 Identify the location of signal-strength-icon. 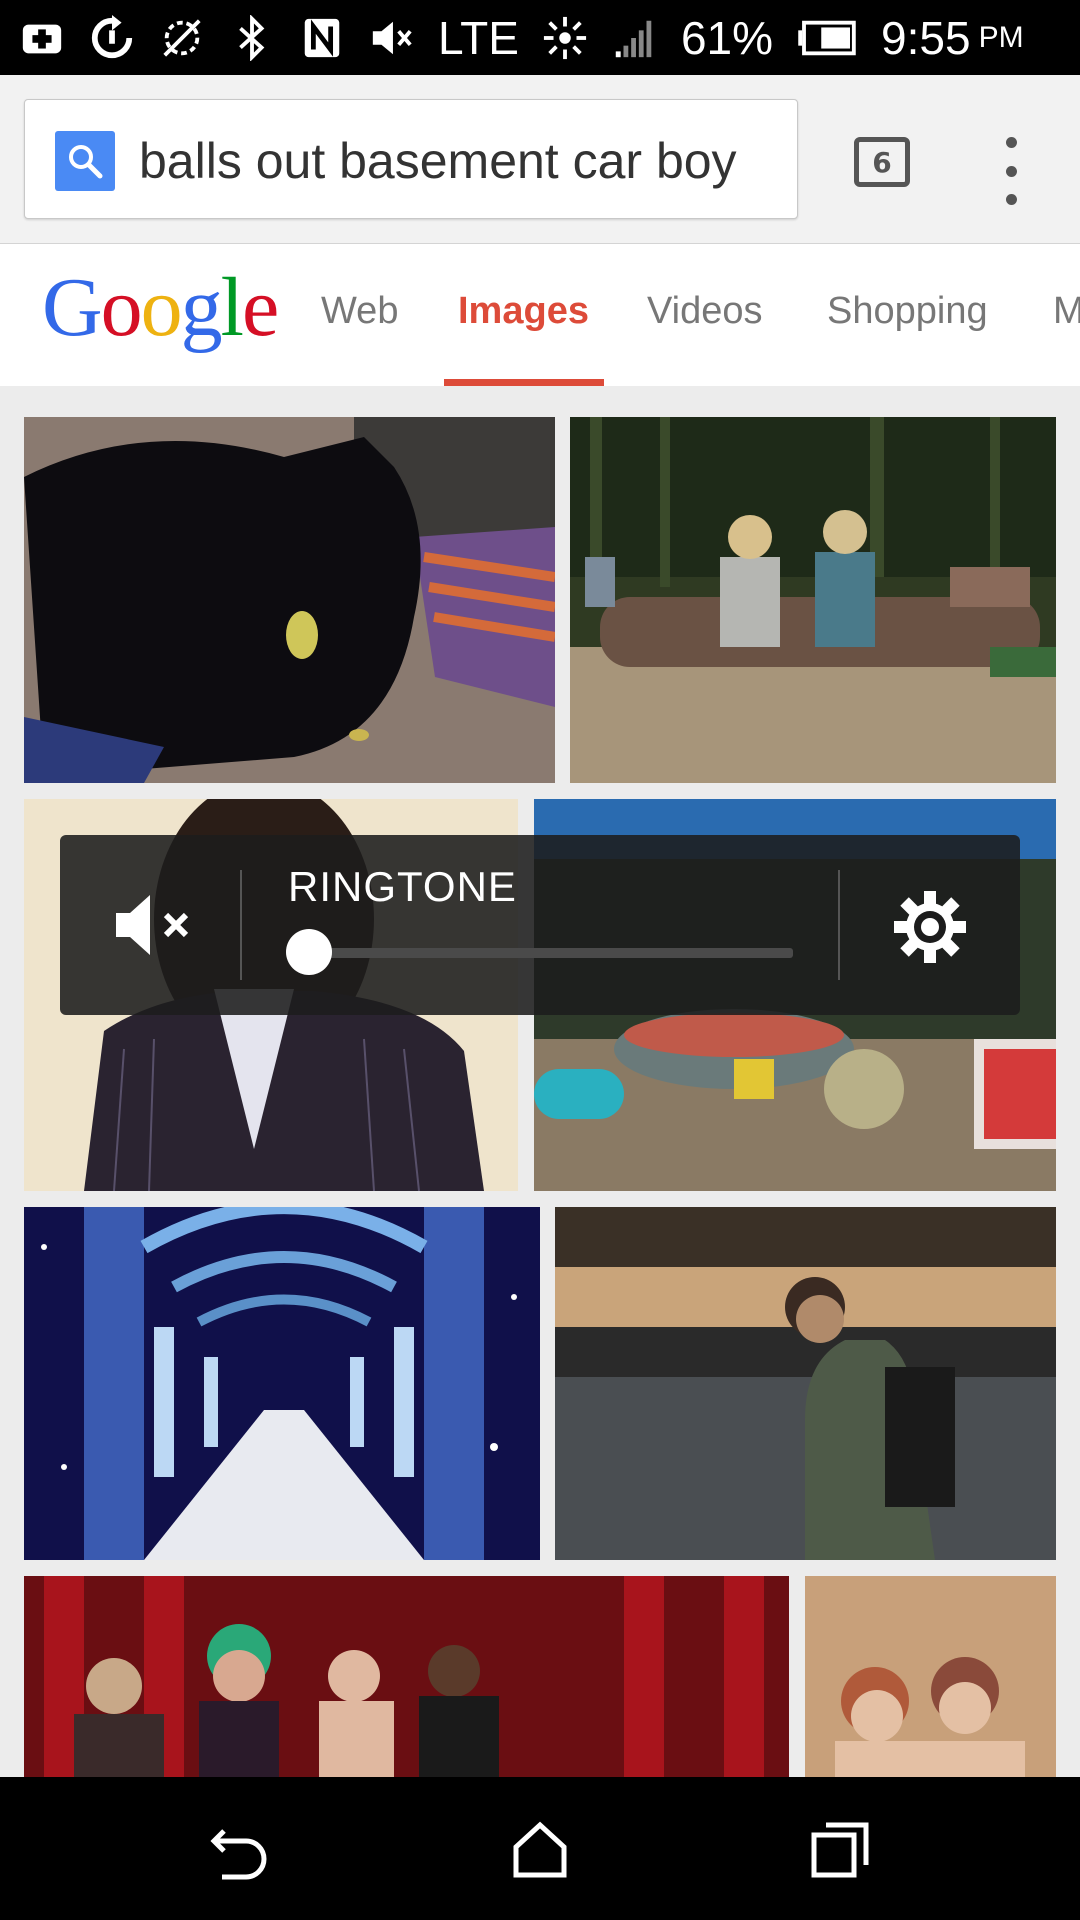
(635, 38).